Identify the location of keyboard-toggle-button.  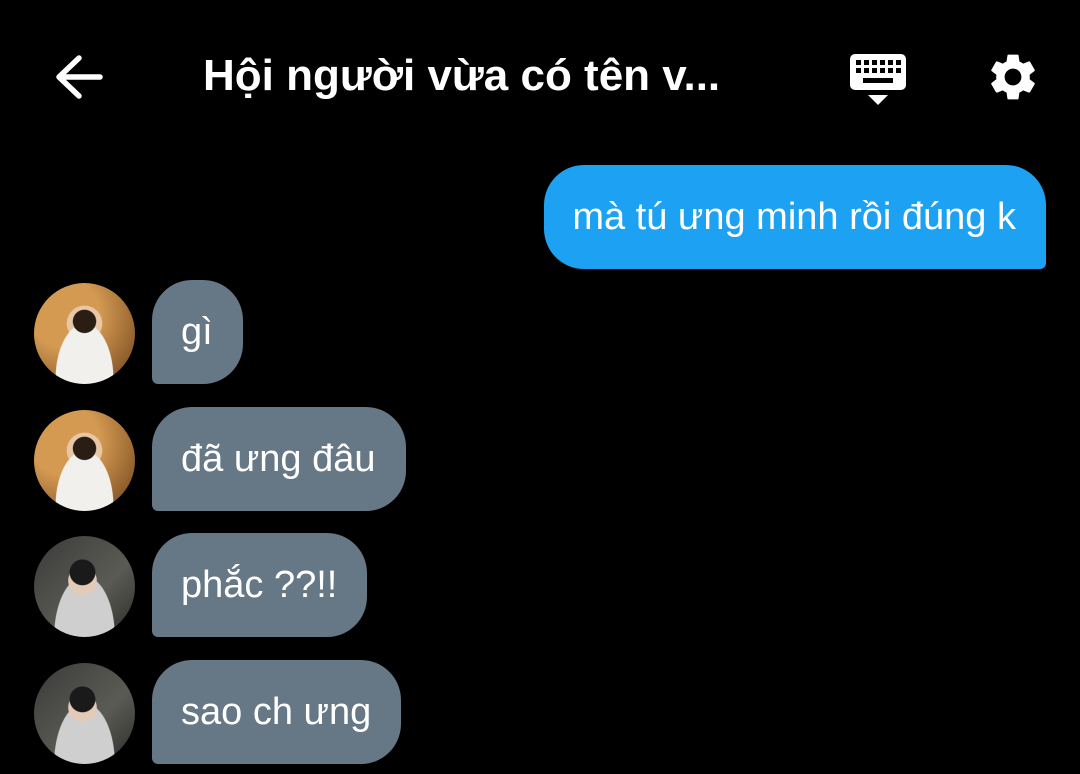
(878, 77).